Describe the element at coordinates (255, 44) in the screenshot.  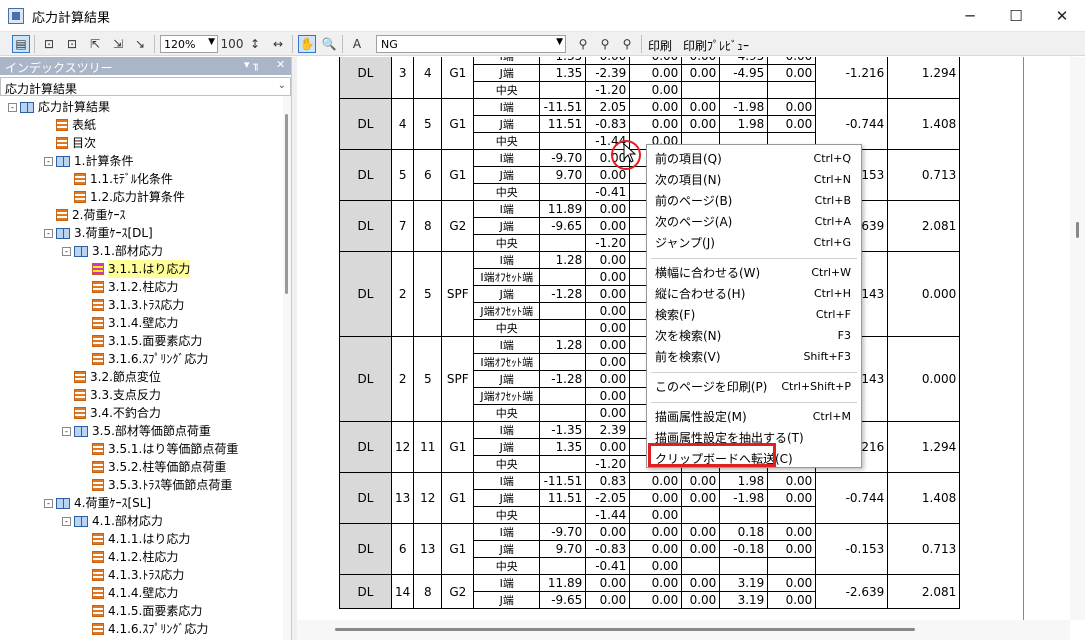
I see `fit-height-icon: ↕` at that location.